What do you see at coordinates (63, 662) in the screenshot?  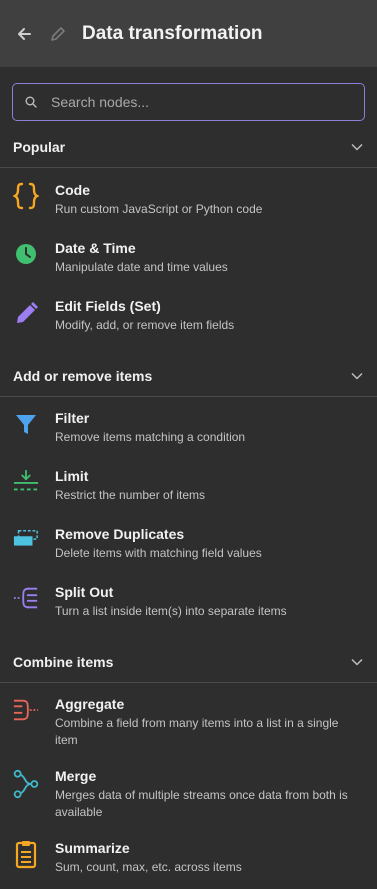 I see `section-title: Combine items` at bounding box center [63, 662].